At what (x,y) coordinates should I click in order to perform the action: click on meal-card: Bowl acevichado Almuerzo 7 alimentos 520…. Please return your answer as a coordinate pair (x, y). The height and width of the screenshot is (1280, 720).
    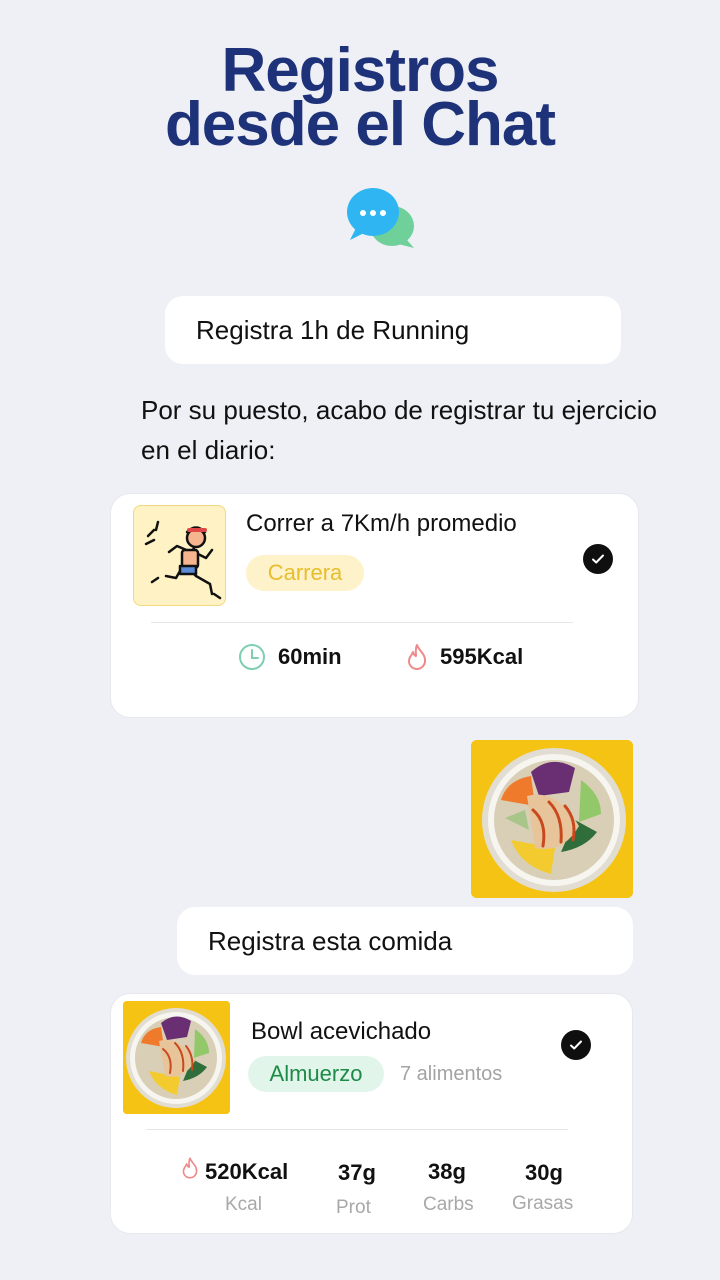
    Looking at the image, I should click on (371, 1113).